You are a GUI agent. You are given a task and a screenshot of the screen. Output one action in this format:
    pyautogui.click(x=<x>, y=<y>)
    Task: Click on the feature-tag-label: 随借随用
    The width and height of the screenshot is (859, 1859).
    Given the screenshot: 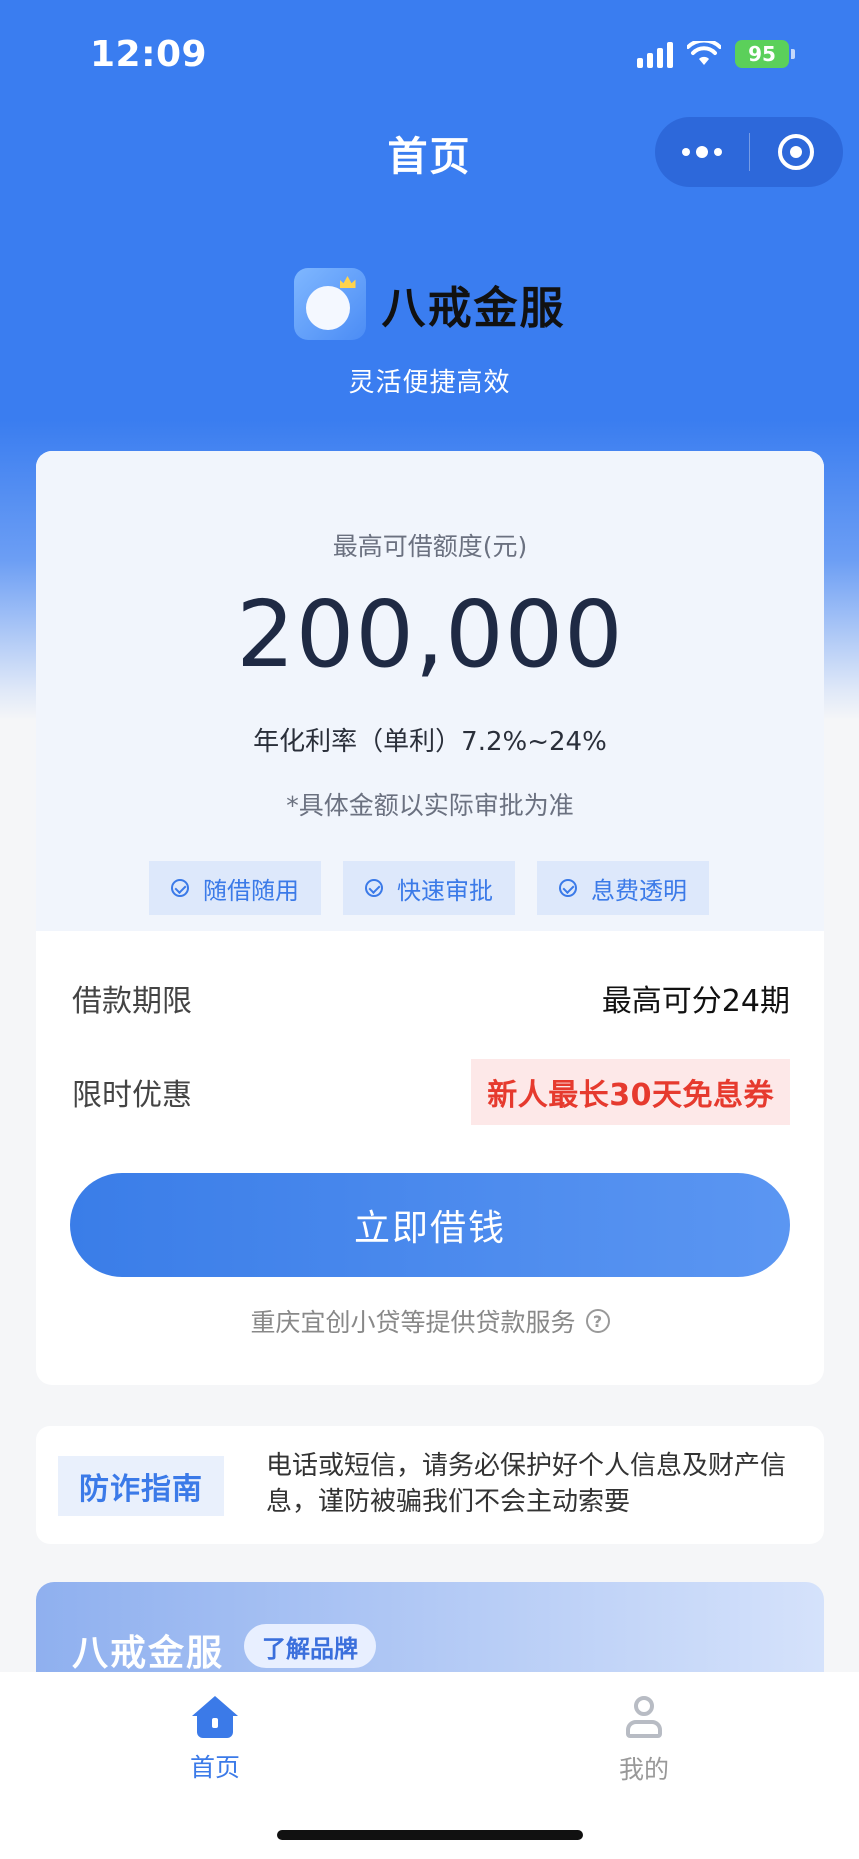 What is the action you would take?
    pyautogui.click(x=251, y=890)
    